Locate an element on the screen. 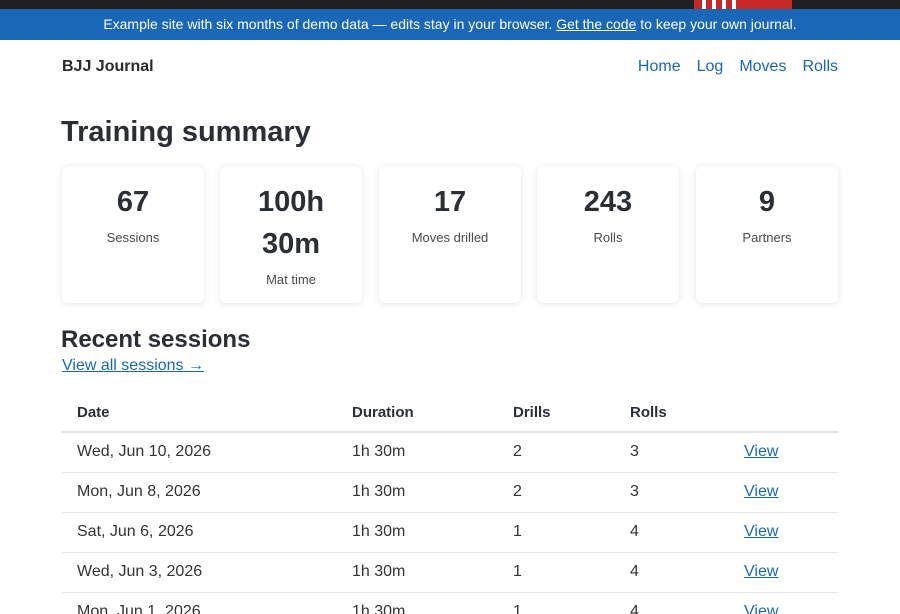 The width and height of the screenshot is (900, 614). recent-sessions-heading: Recent sessions is located at coordinates (156, 339).